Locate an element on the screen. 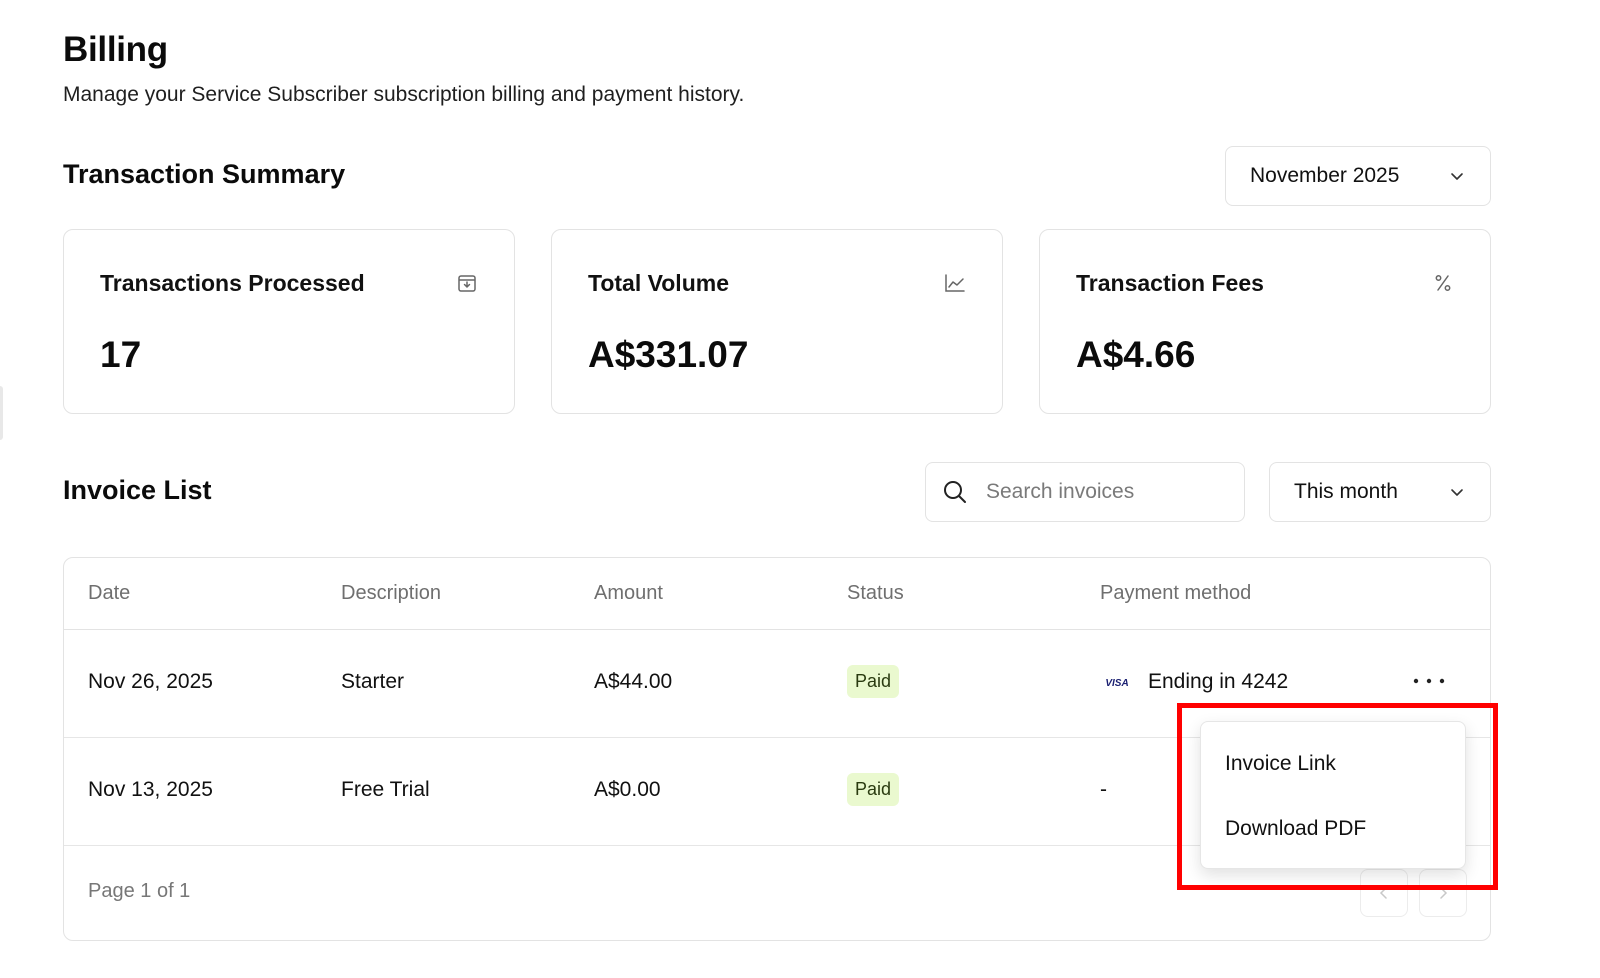  invoice-actions-menu: Invoice Link Download PDF is located at coordinates (1333, 795).